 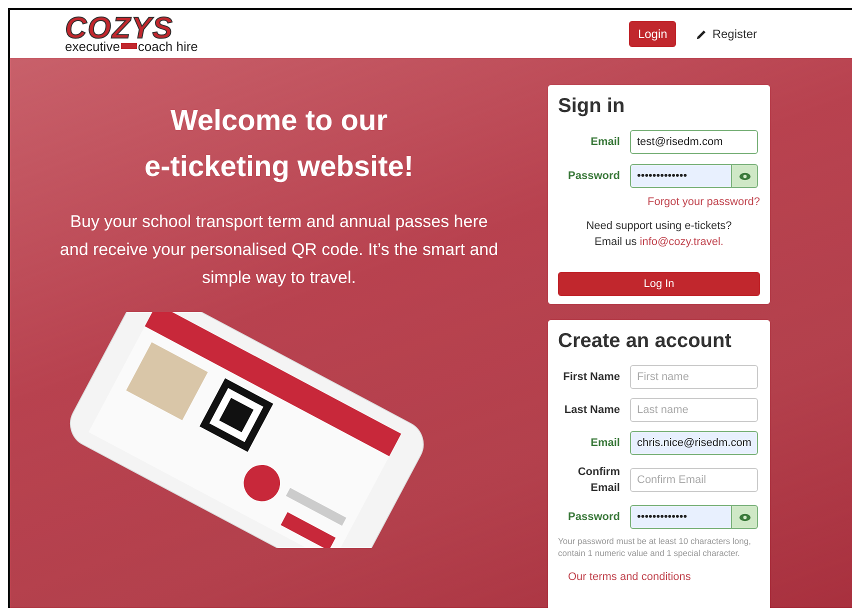 What do you see at coordinates (694, 142) in the screenshot?
I see `email-field: test@risedm.com` at bounding box center [694, 142].